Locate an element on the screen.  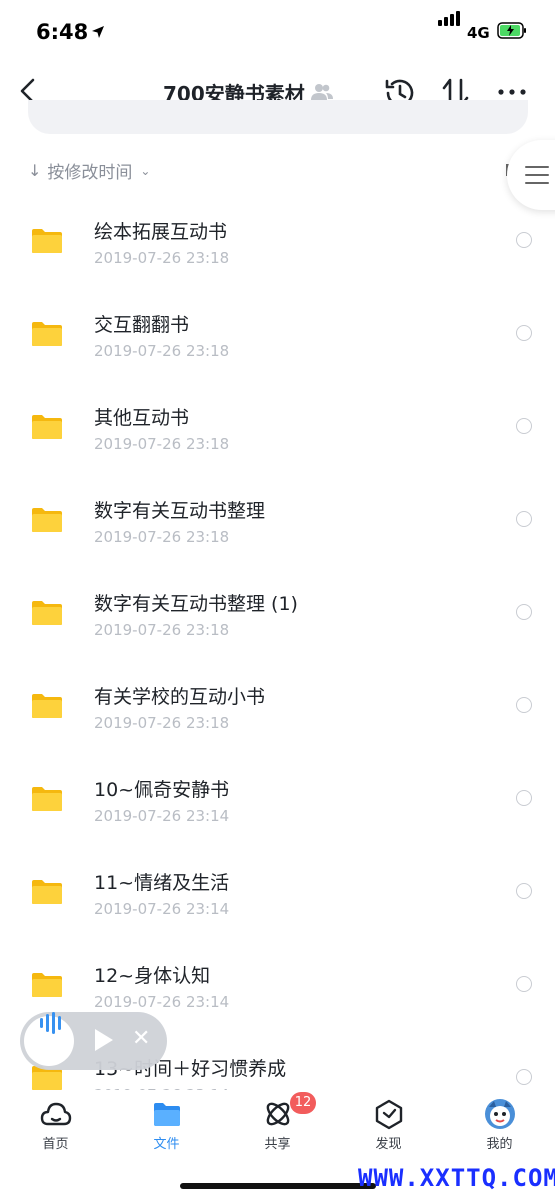
tab-share: 12 共享 is located at coordinates (277, 1125).